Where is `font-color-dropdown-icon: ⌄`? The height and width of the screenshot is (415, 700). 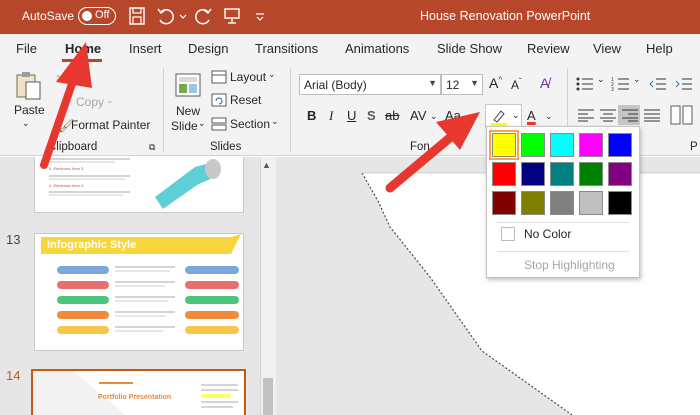
font-color-dropdown-icon: ⌄ is located at coordinates (549, 116).